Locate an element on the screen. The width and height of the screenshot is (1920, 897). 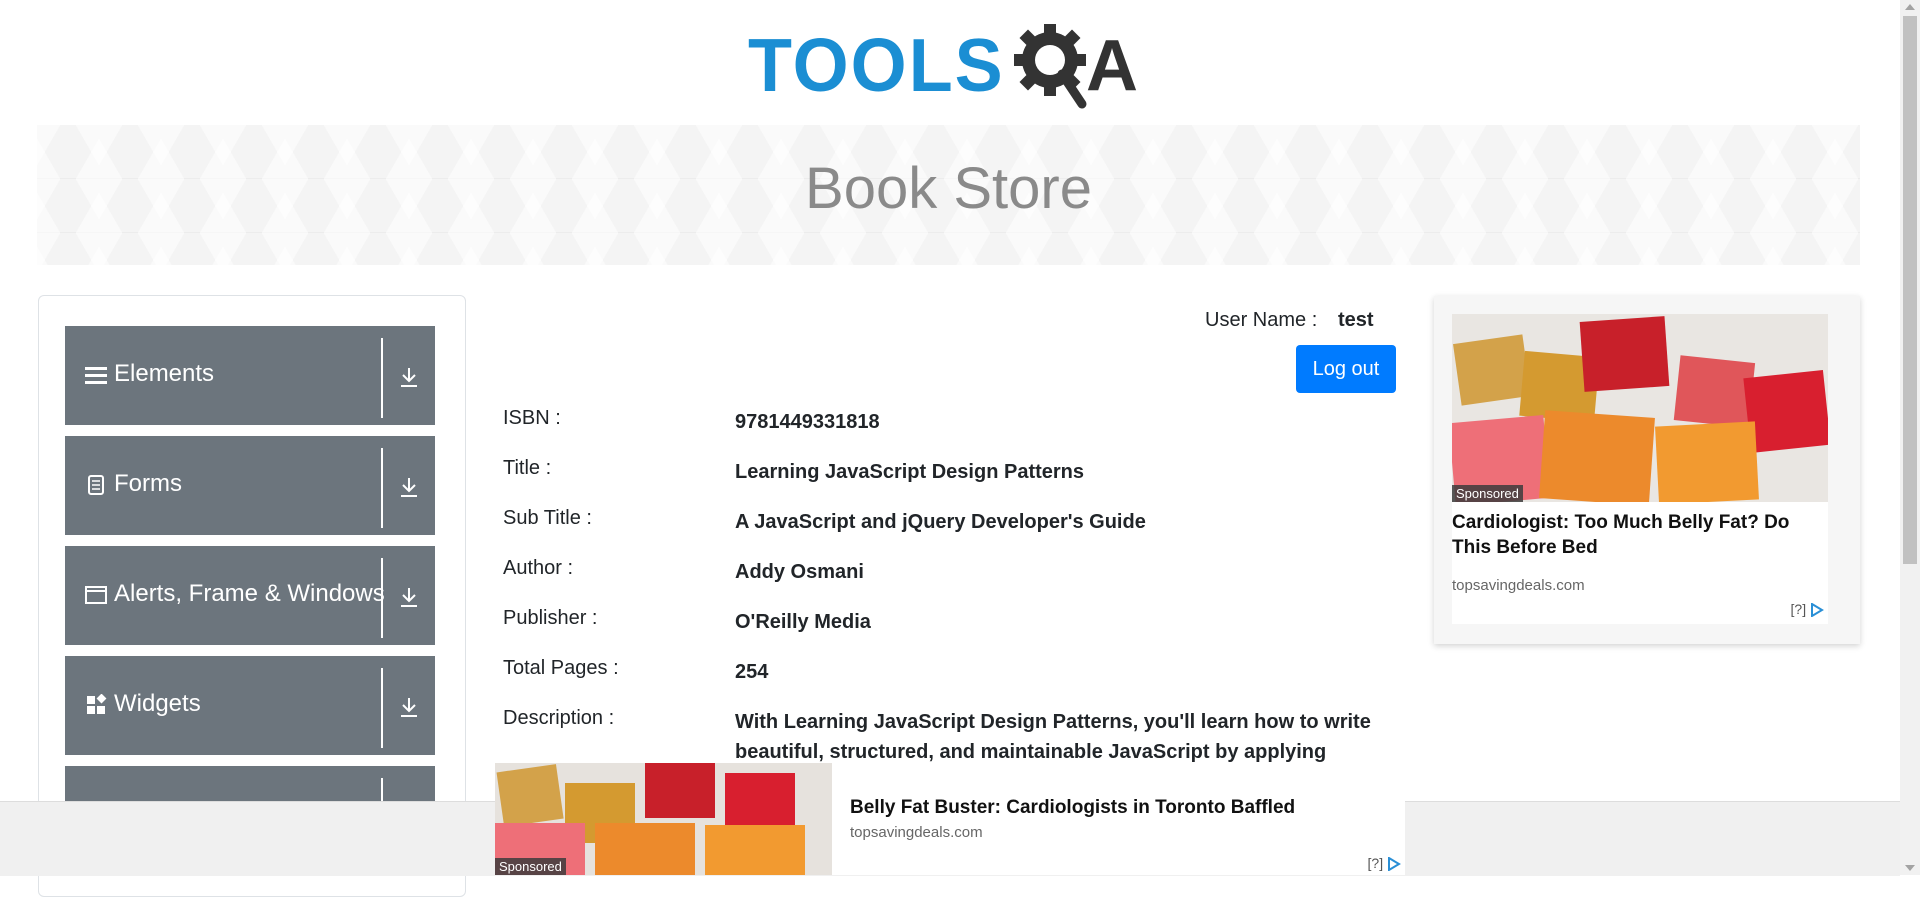
field-value: Learning JavaScript Design Patterns is located at coordinates (910, 472).